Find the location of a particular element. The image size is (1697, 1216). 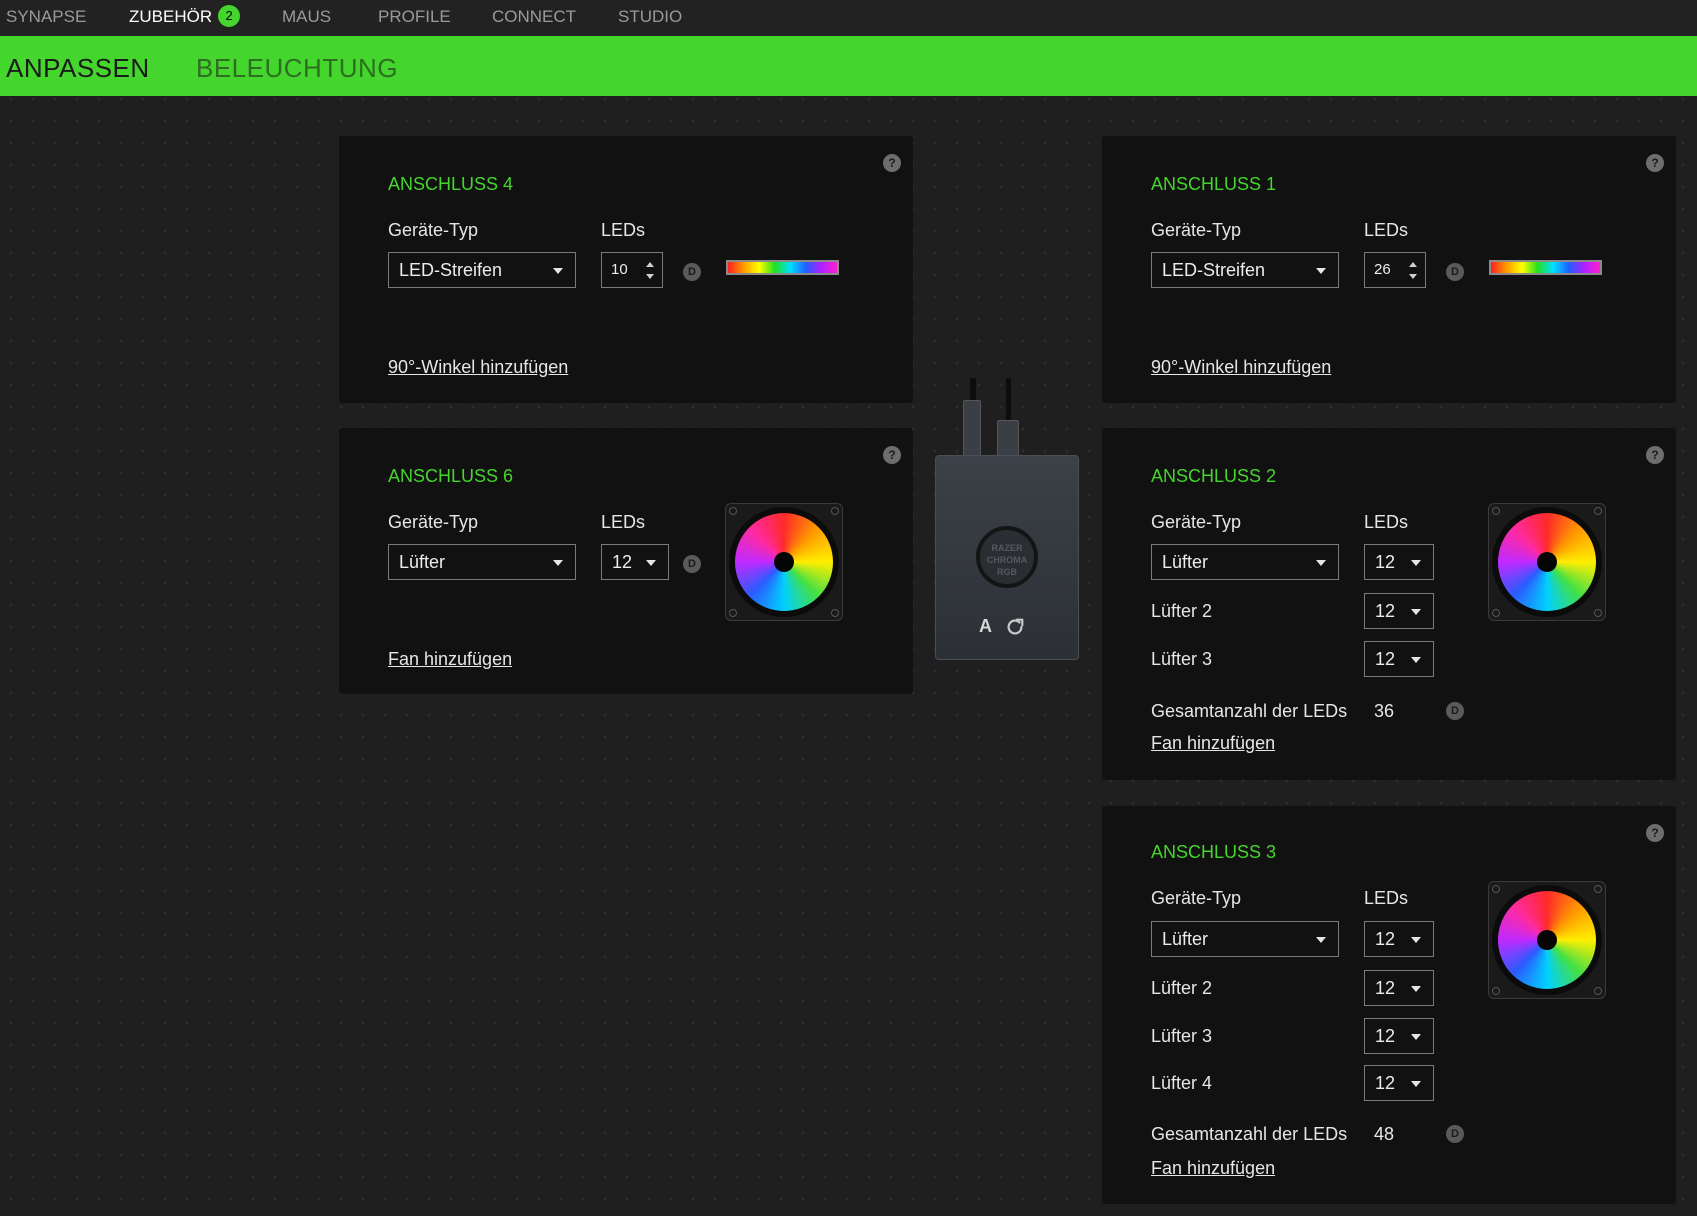

port-title: ANSCHLUSS 2 is located at coordinates (1214, 476).